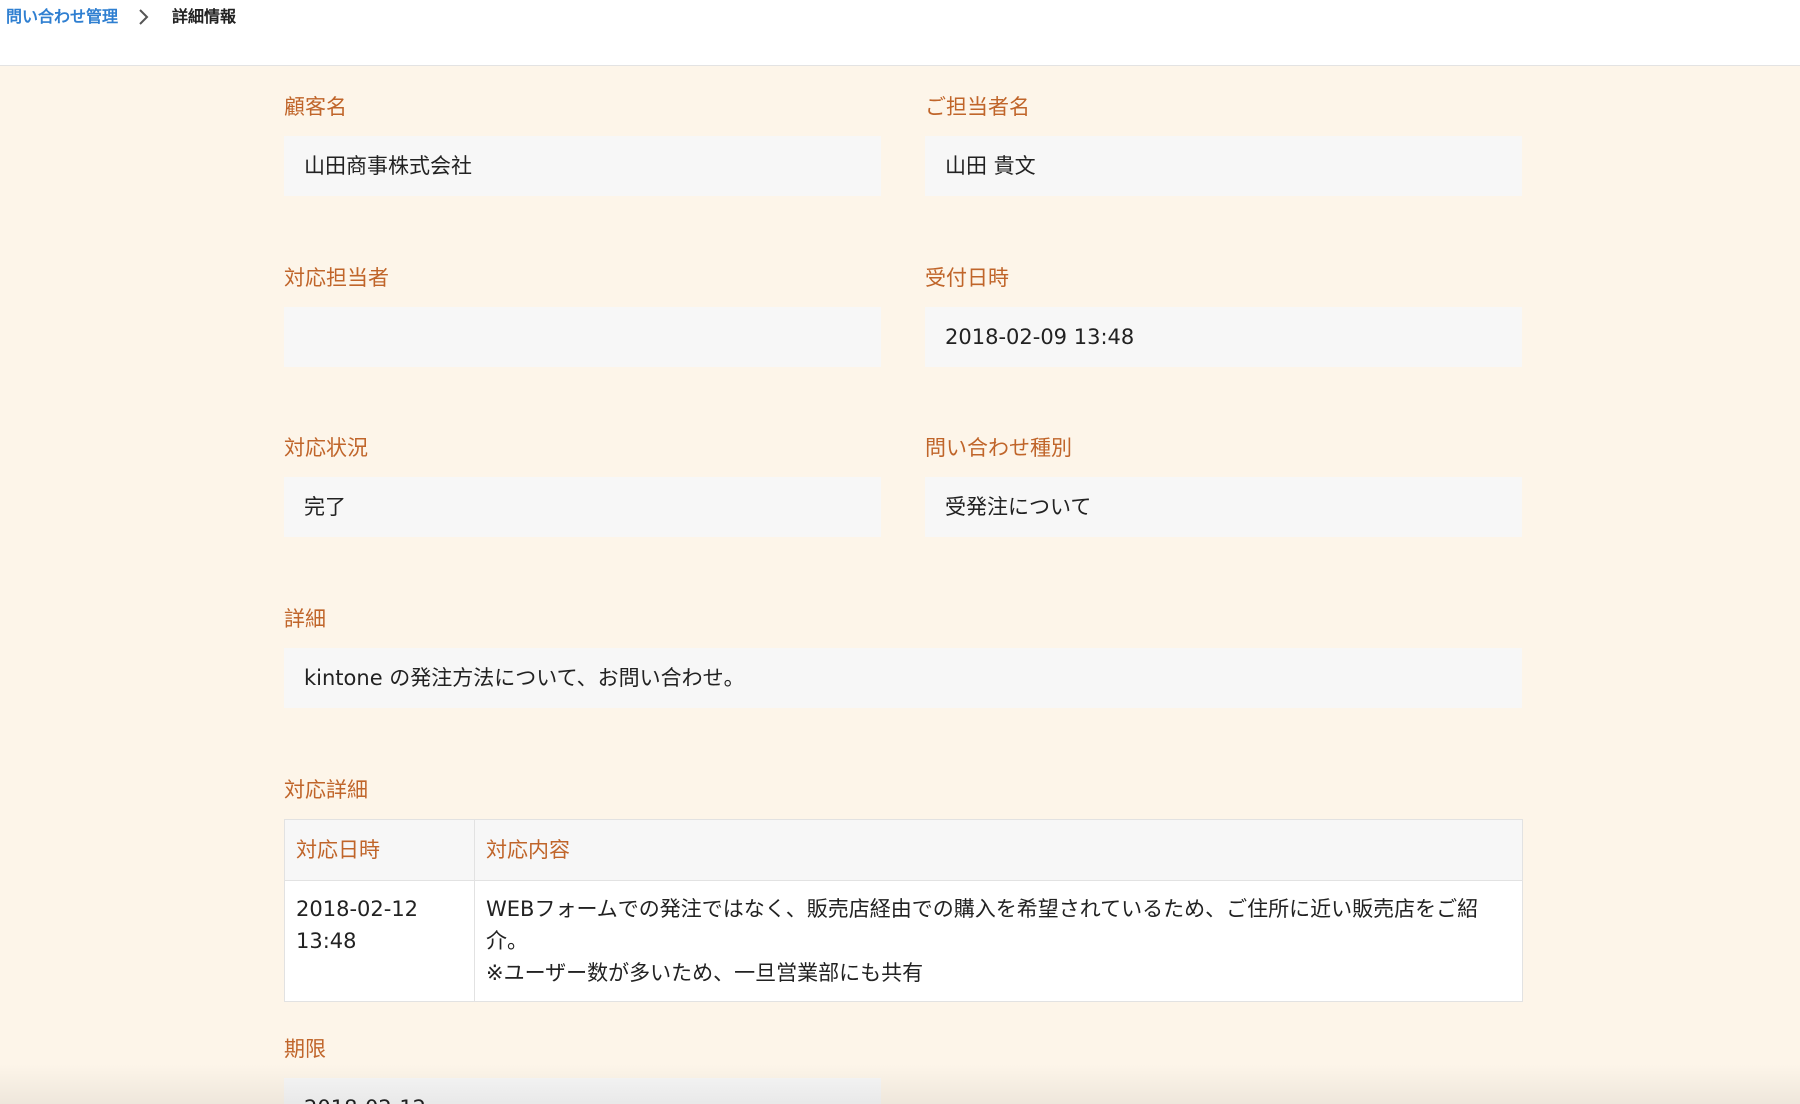 Image resolution: width=1800 pixels, height=1104 pixels. What do you see at coordinates (967, 278) in the screenshot?
I see `field-label: 受付日時` at bounding box center [967, 278].